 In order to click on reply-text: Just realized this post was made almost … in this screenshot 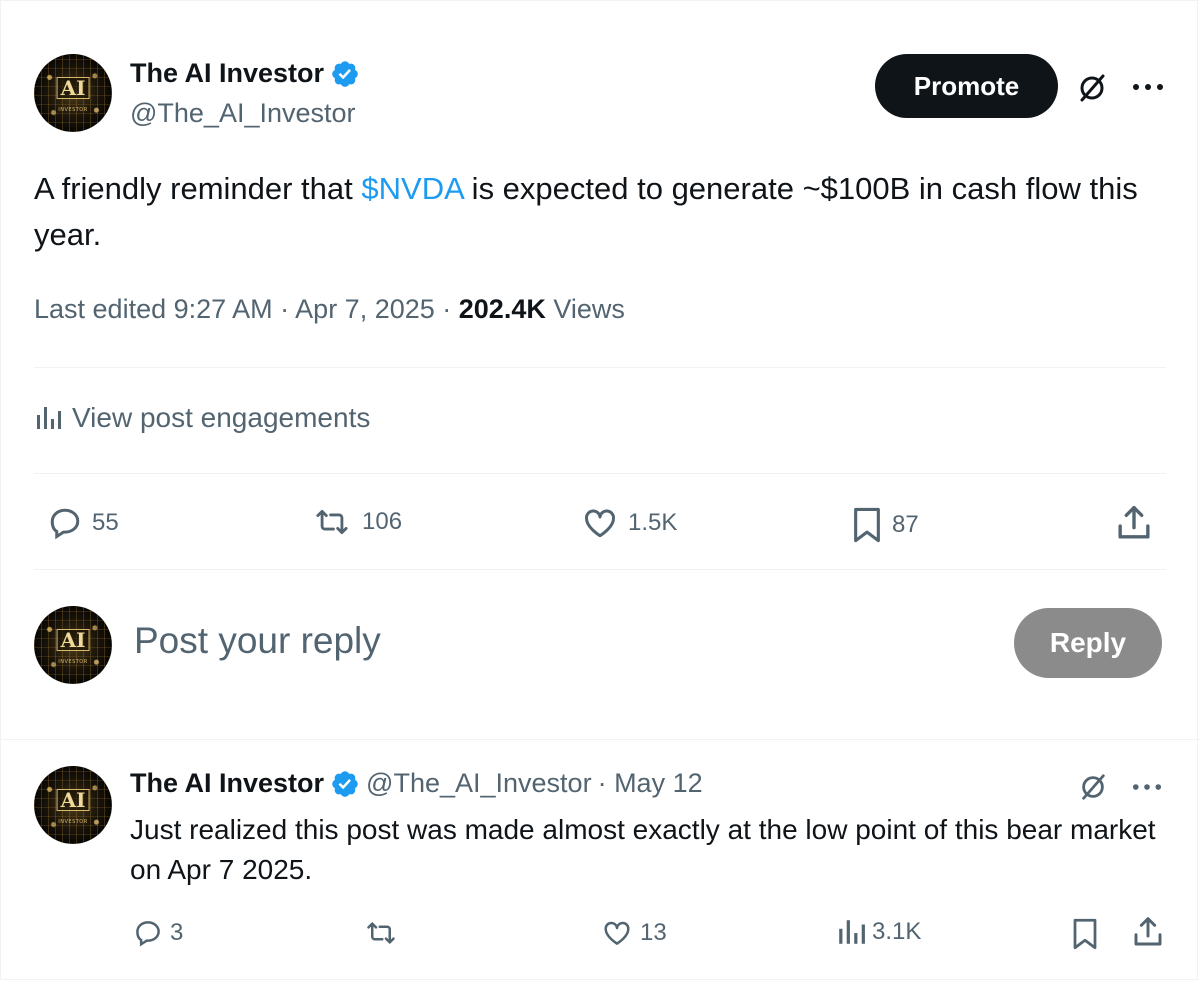, I will do `click(643, 849)`.